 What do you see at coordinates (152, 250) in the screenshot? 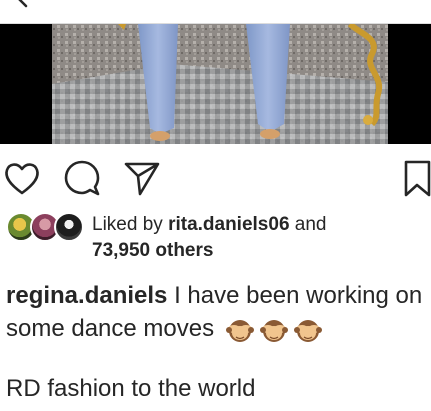
I see `others-count-link: 73,950 others` at bounding box center [152, 250].